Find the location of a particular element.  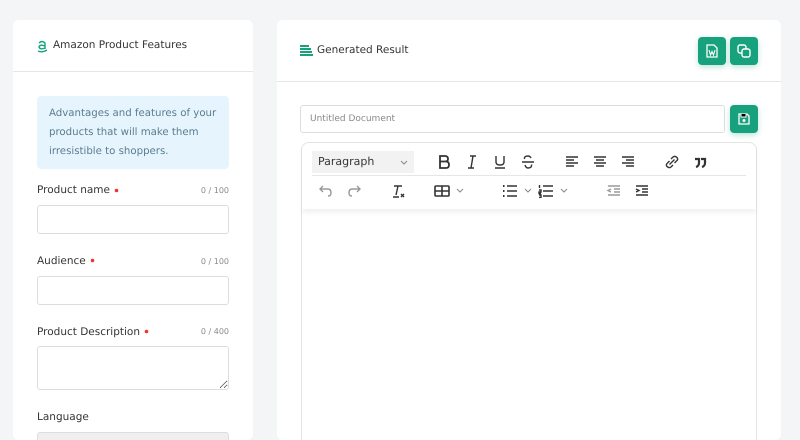

word-export-button is located at coordinates (712, 50).